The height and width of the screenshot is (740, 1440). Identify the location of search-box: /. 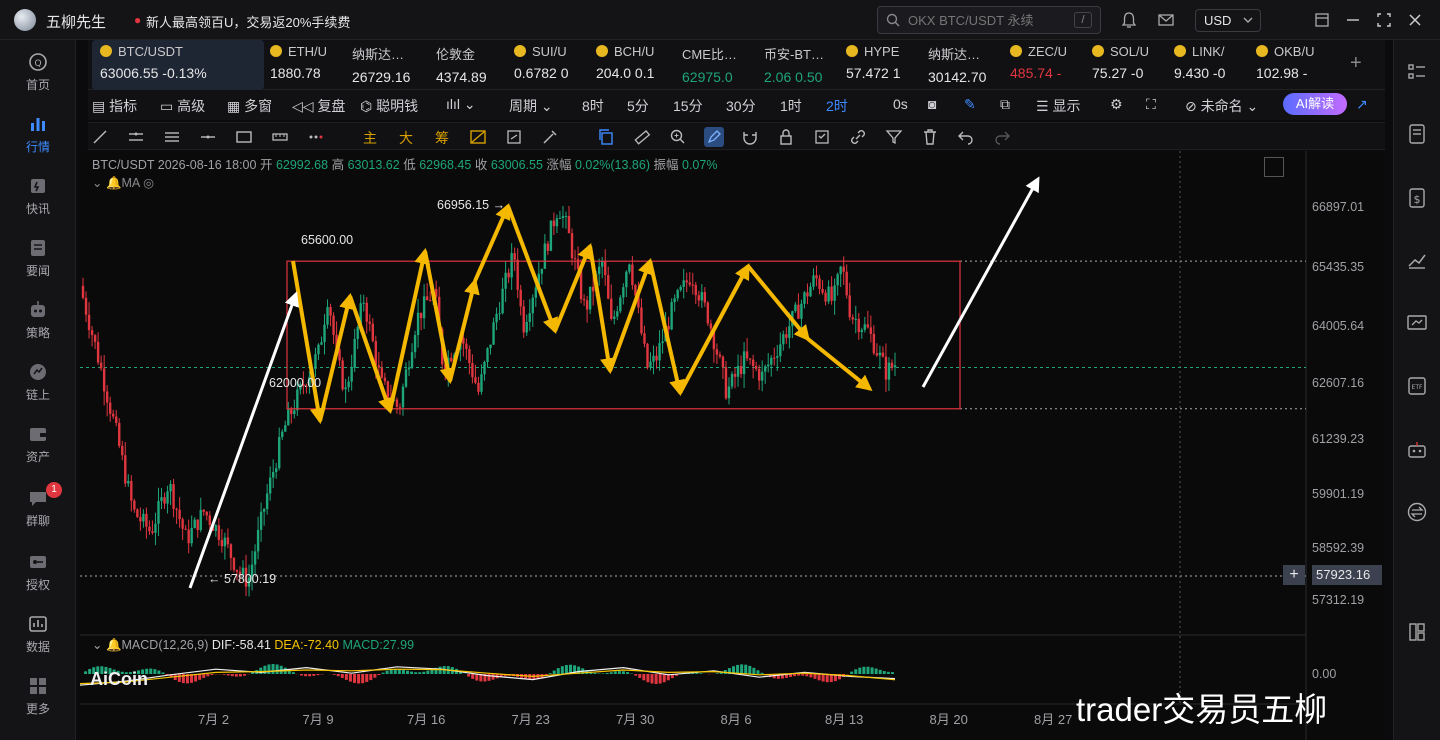
(989, 20).